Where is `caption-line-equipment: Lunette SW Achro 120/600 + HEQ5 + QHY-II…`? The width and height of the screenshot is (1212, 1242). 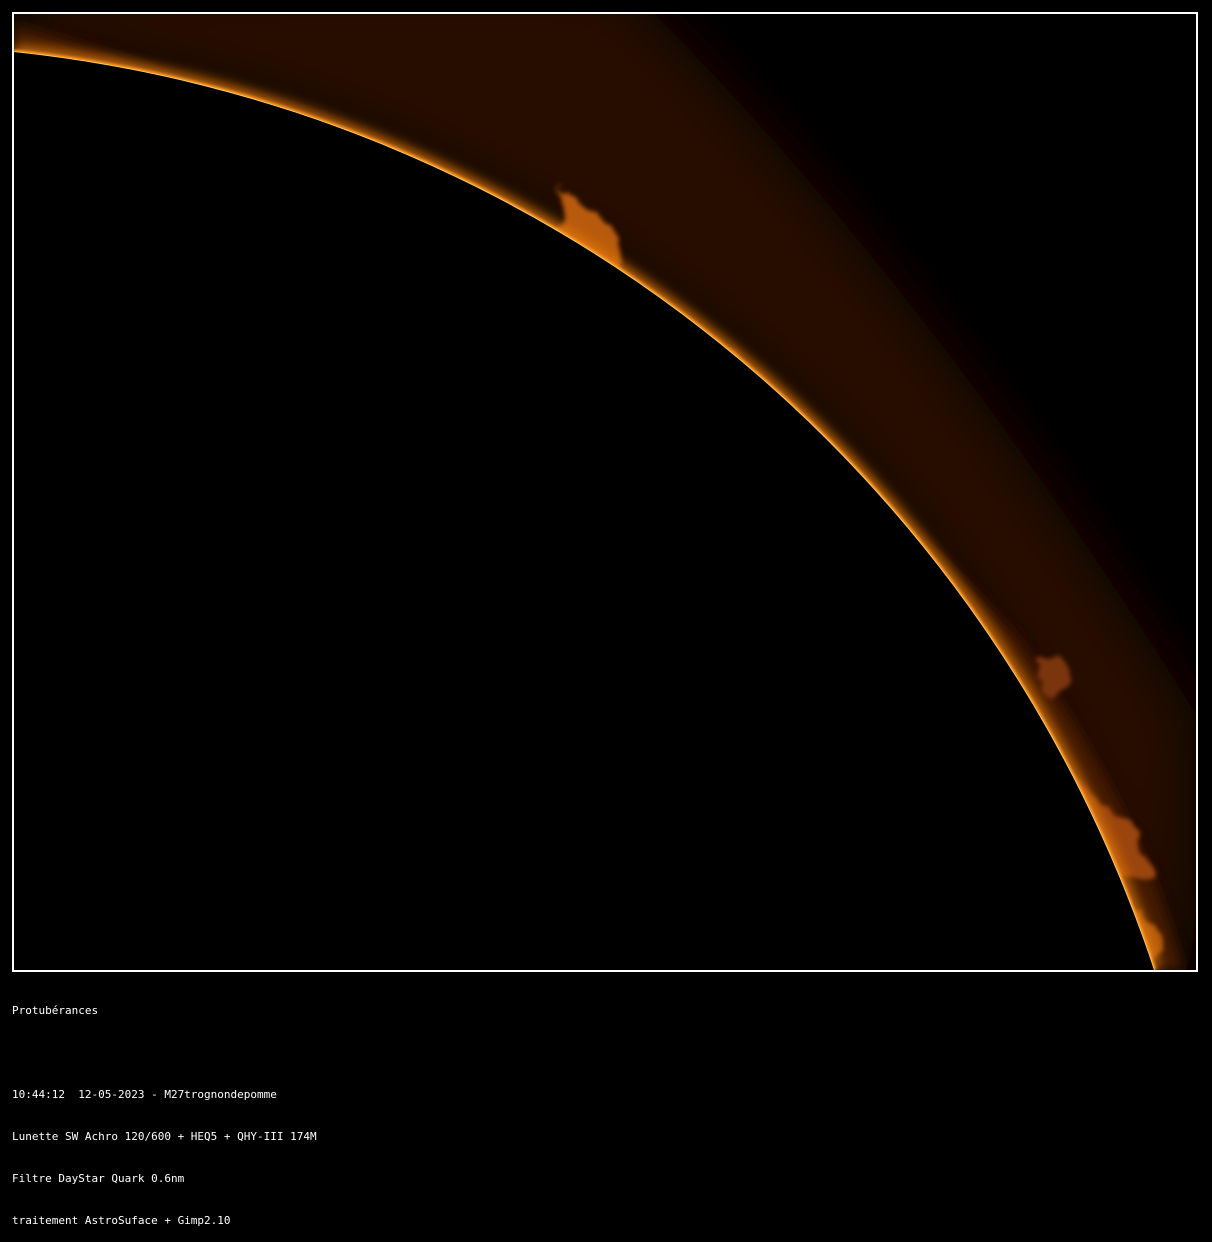
caption-line-equipment: Lunette SW Achro 120/600 + HEQ5 + QHY-II… is located at coordinates (164, 1136).